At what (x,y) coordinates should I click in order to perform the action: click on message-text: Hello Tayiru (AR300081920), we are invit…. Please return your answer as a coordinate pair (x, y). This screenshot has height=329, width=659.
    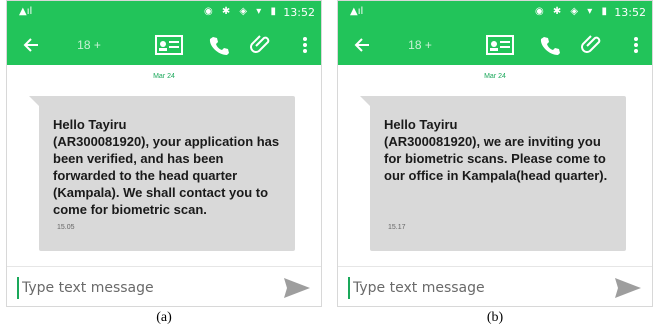
    Looking at the image, I should click on (496, 150).